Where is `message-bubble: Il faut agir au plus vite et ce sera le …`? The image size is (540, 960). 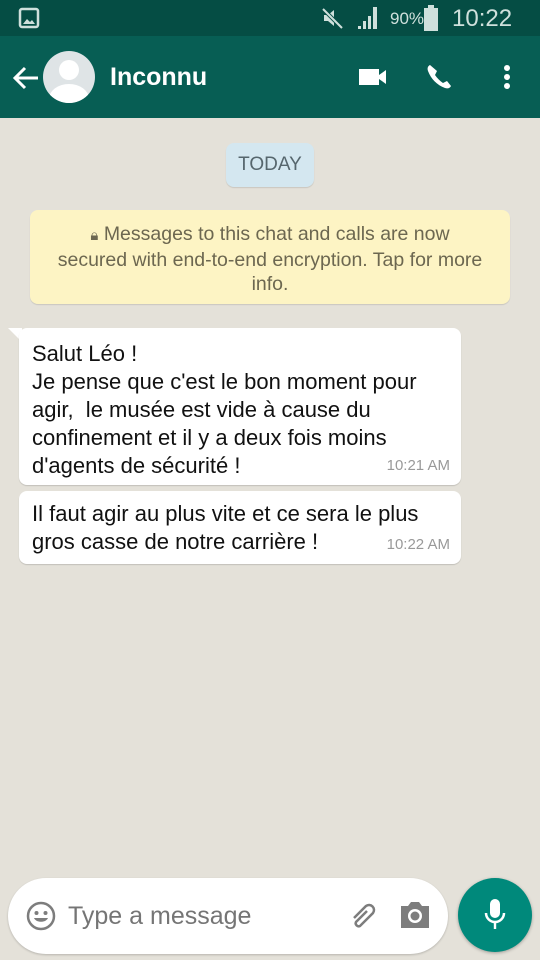 message-bubble: Il faut agir au plus vite et ce sera le … is located at coordinates (240, 527).